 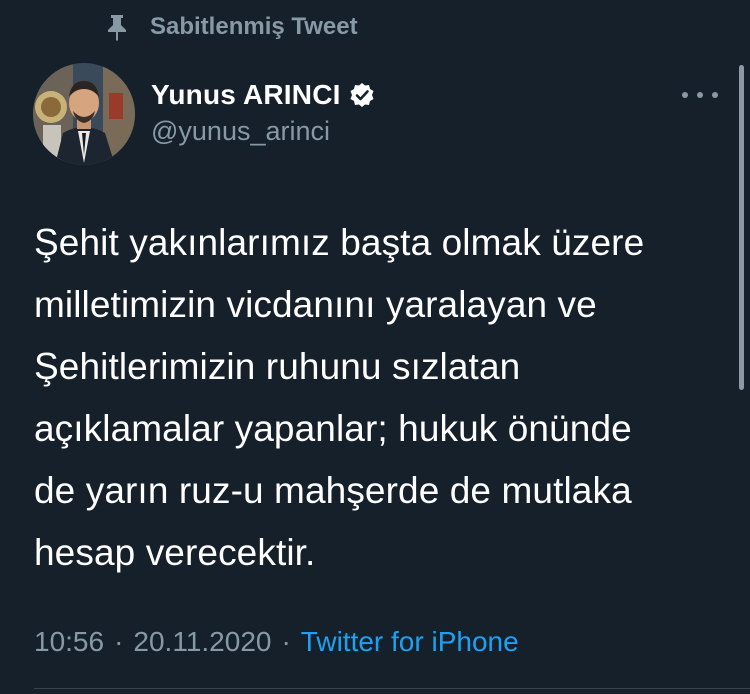 What do you see at coordinates (254, 26) in the screenshot?
I see `pinned-label: Sabitlenmiş Tweet` at bounding box center [254, 26].